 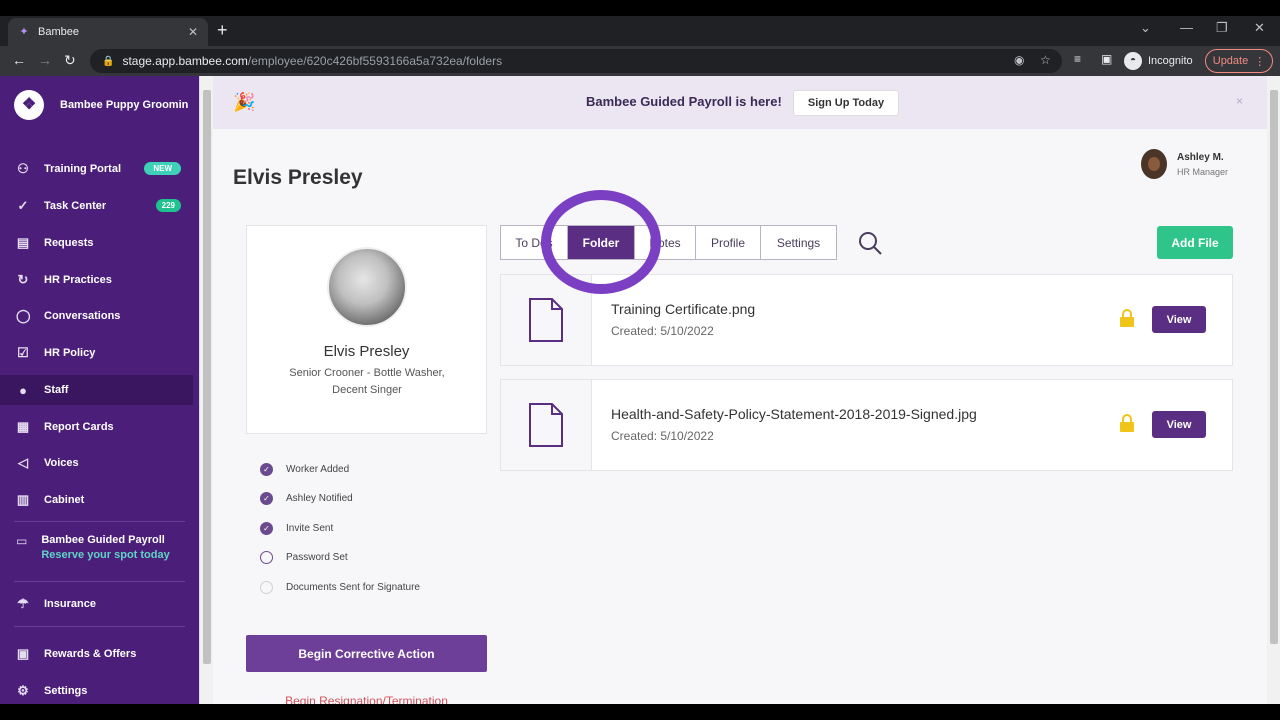 What do you see at coordinates (1077, 59) in the screenshot?
I see `media-icon: ≡` at bounding box center [1077, 59].